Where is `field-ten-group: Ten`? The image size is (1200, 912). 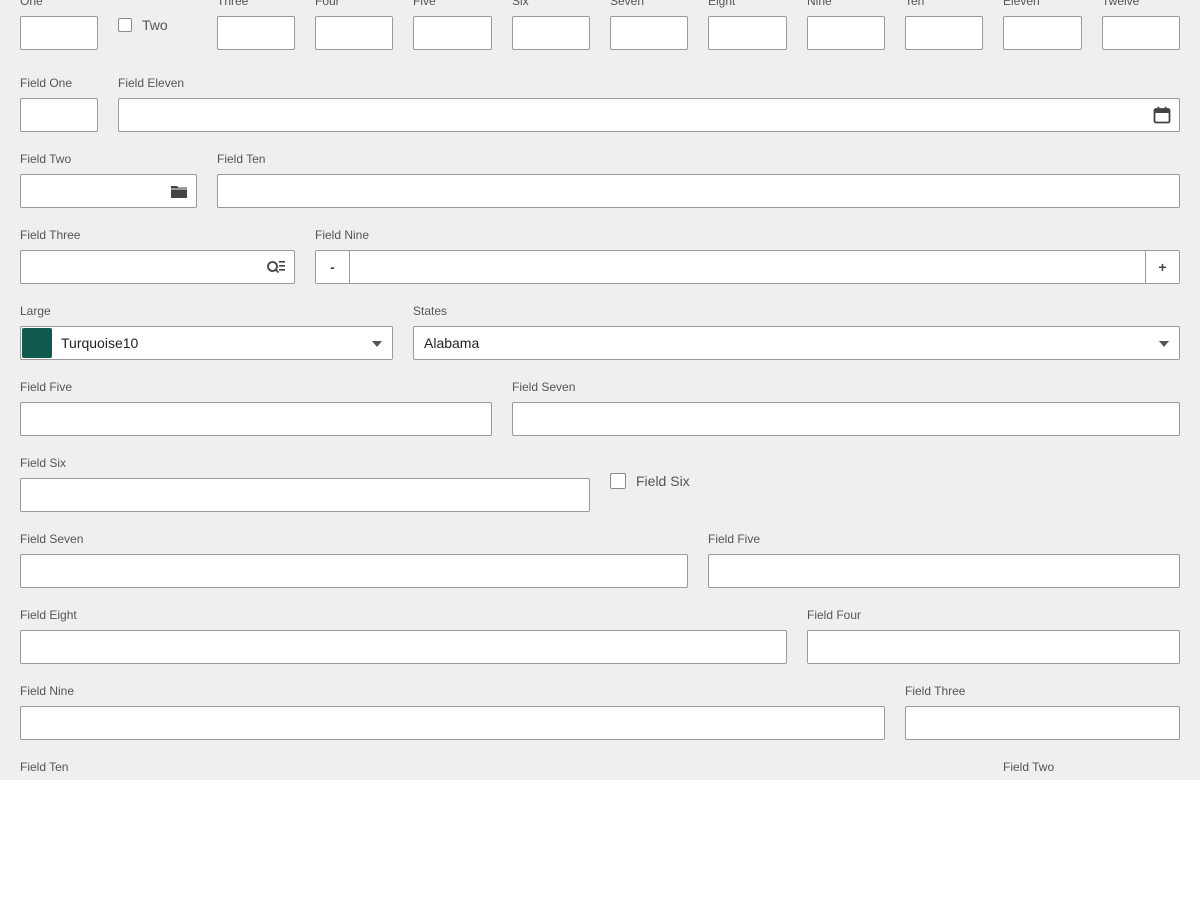
field-ten-group: Ten is located at coordinates (944, 25).